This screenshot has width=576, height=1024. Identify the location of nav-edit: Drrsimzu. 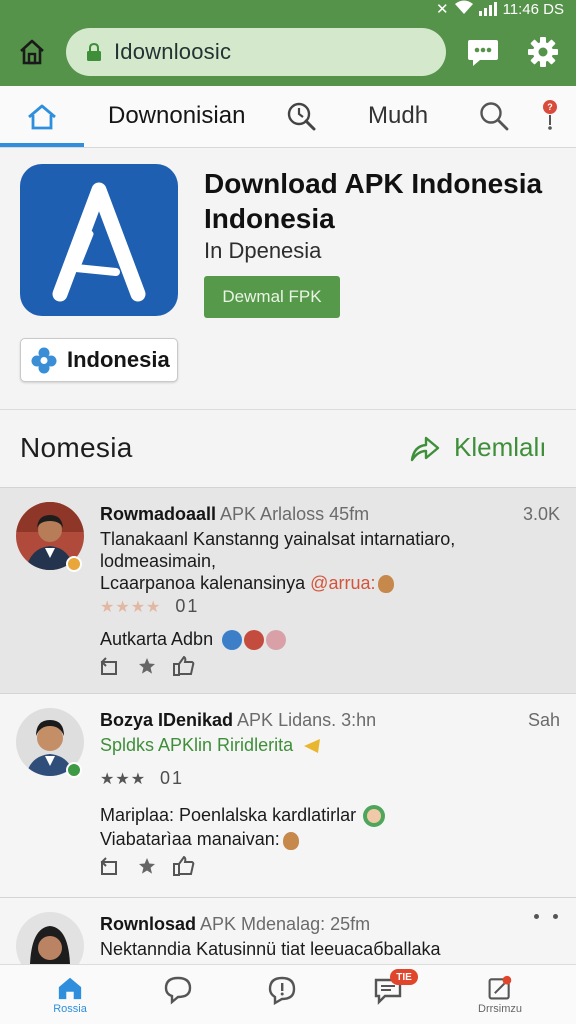
(500, 995).